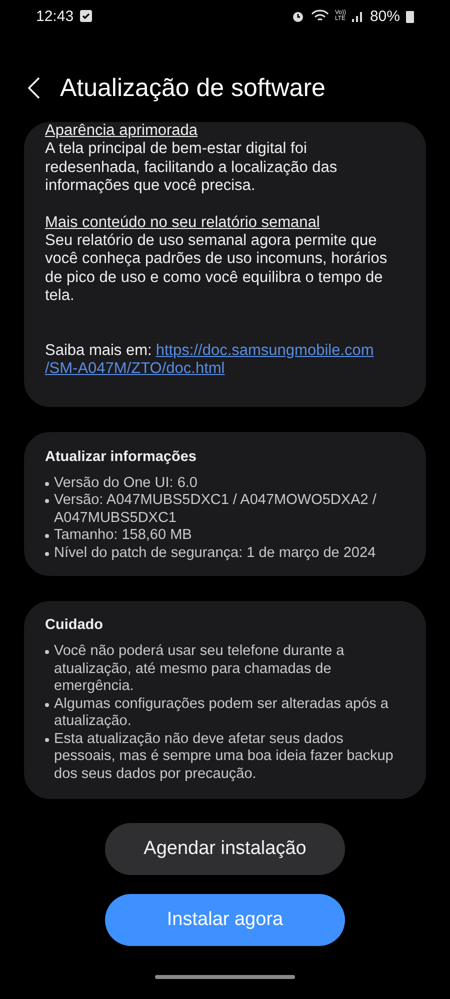 This screenshot has width=450, height=999. Describe the element at coordinates (410, 16) in the screenshot. I see `battery-icon` at that location.